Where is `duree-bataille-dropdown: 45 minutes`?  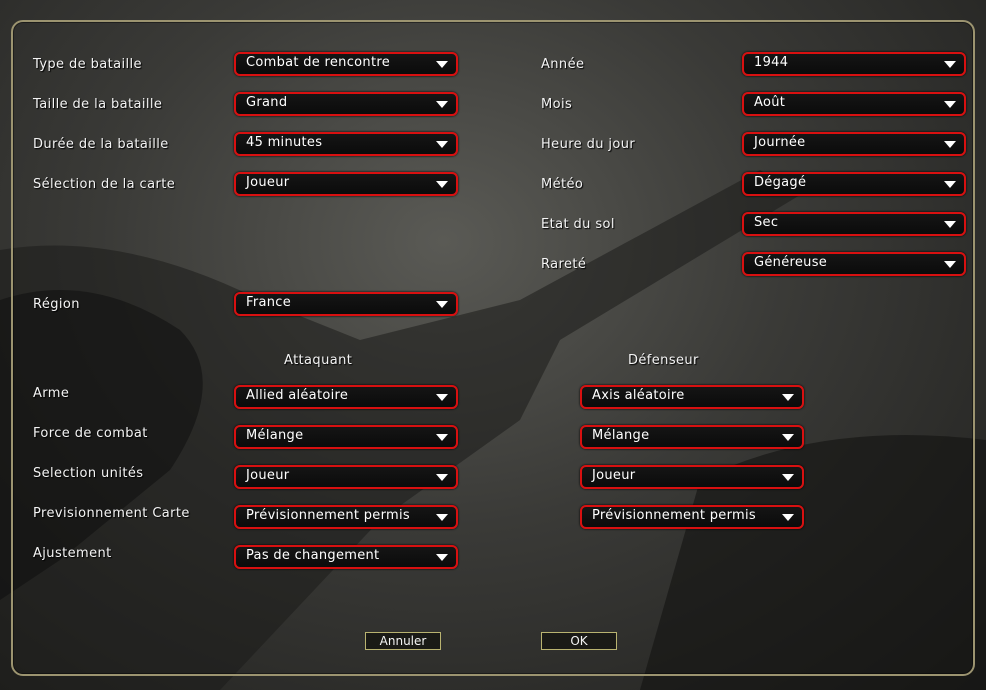 duree-bataille-dropdown: 45 minutes is located at coordinates (346, 144).